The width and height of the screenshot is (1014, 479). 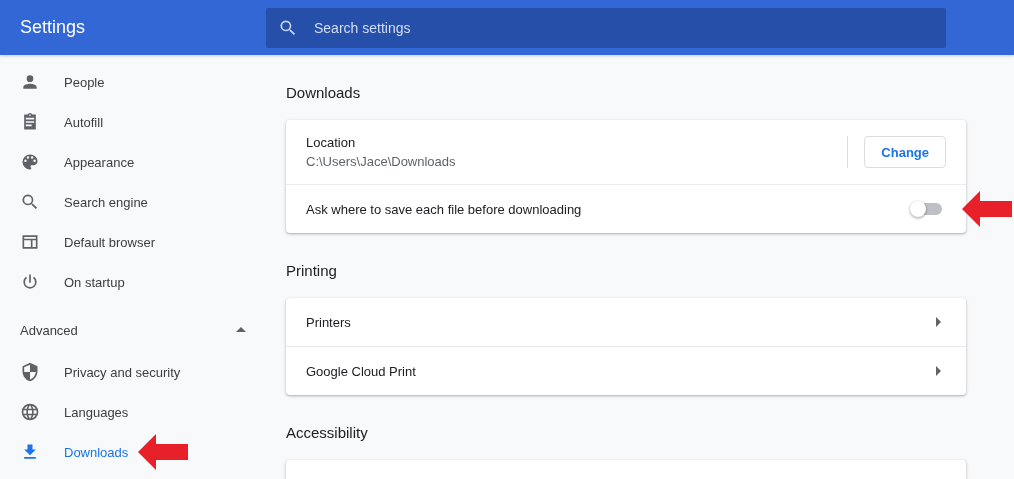 What do you see at coordinates (381, 161) in the screenshot?
I see `setting-value: C:\Users\Jace\Downloads` at bounding box center [381, 161].